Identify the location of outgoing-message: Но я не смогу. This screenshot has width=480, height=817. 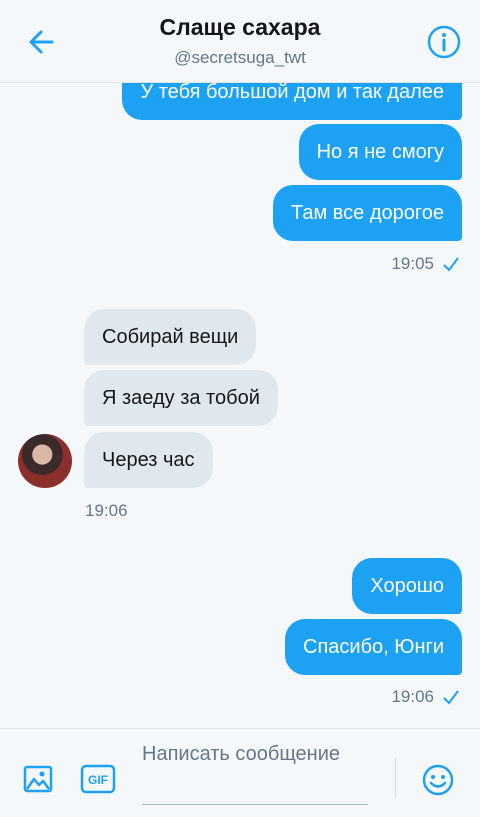
(380, 152).